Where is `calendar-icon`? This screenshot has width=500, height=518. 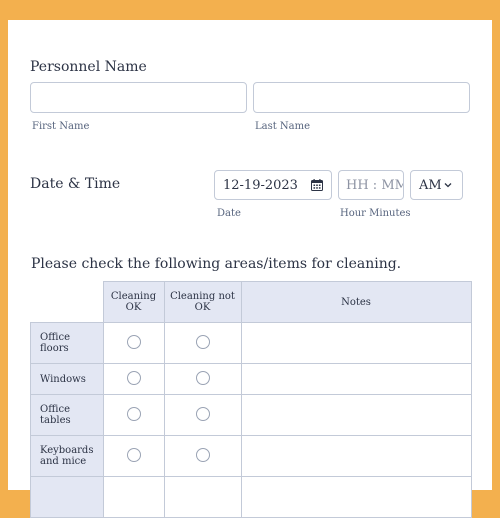 calendar-icon is located at coordinates (317, 185).